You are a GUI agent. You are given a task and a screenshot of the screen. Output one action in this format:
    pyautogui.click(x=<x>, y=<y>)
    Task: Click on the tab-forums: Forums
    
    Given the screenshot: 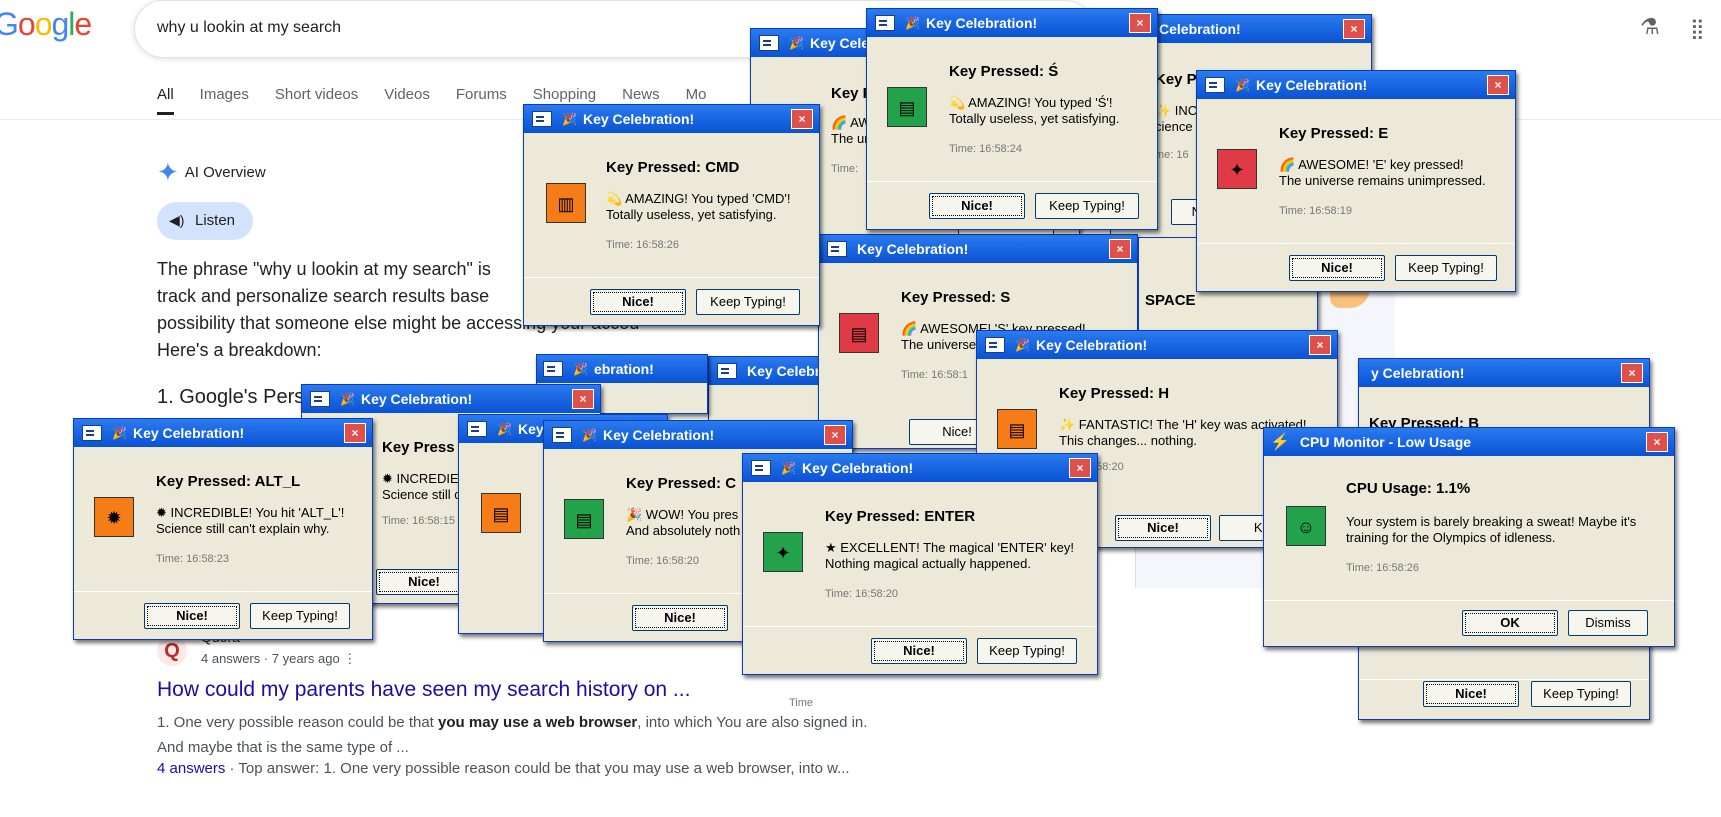 What is the action you would take?
    pyautogui.click(x=481, y=100)
    